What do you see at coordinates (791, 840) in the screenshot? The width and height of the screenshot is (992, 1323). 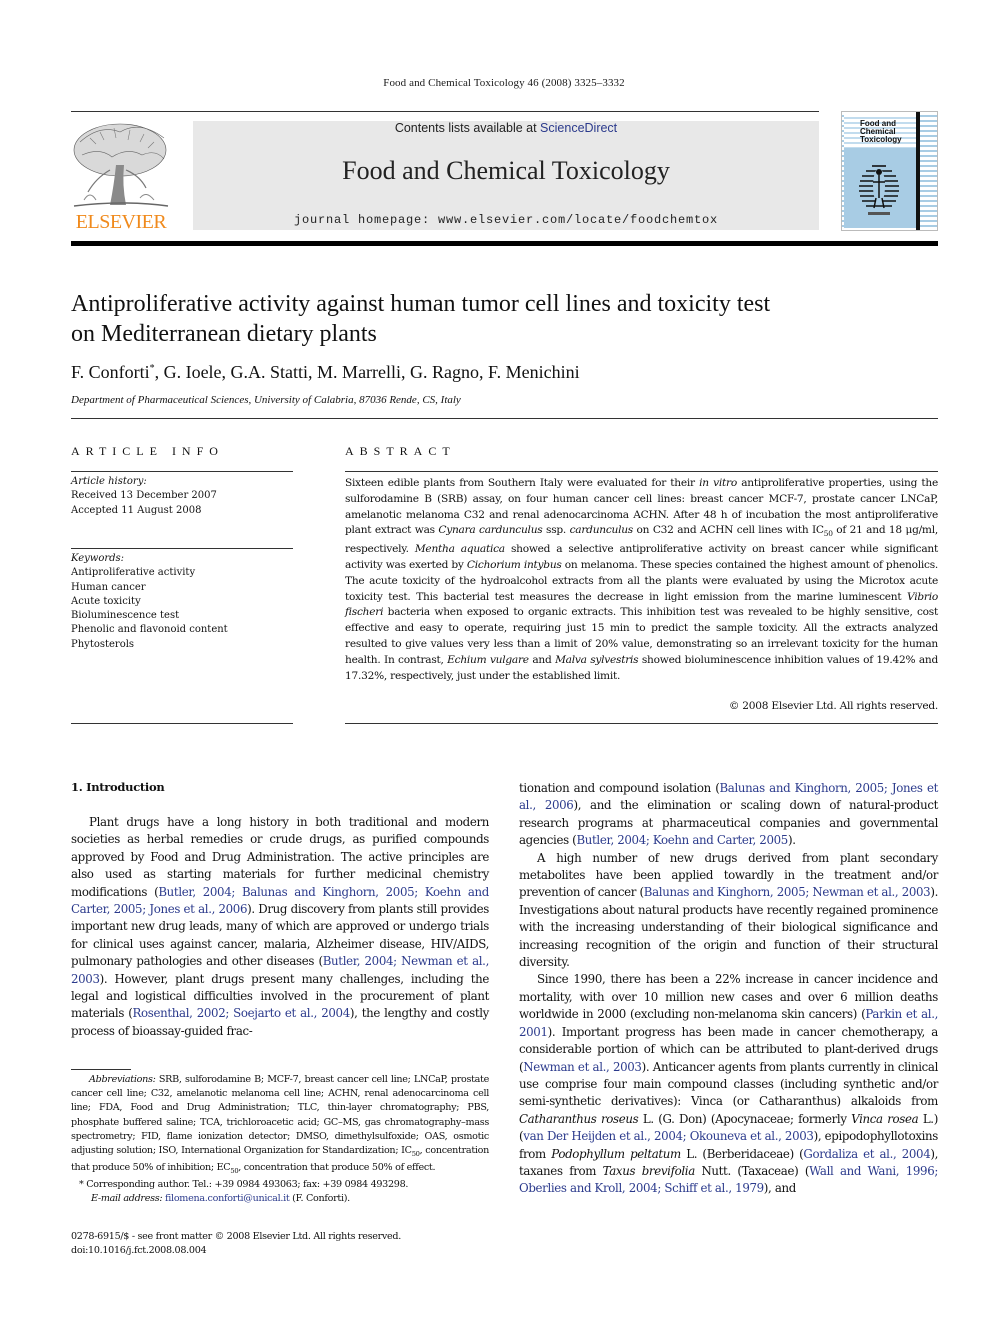 I see `text-run: ).` at bounding box center [791, 840].